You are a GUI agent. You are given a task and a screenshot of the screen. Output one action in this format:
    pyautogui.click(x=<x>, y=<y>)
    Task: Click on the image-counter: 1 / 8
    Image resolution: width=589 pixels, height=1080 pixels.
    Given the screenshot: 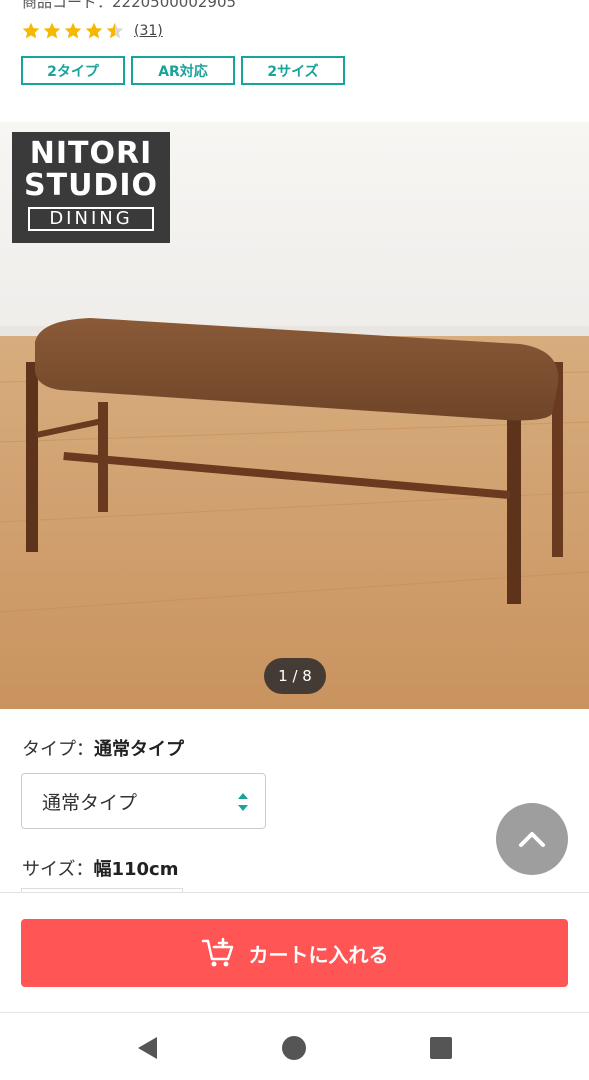 What is the action you would take?
    pyautogui.click(x=295, y=676)
    